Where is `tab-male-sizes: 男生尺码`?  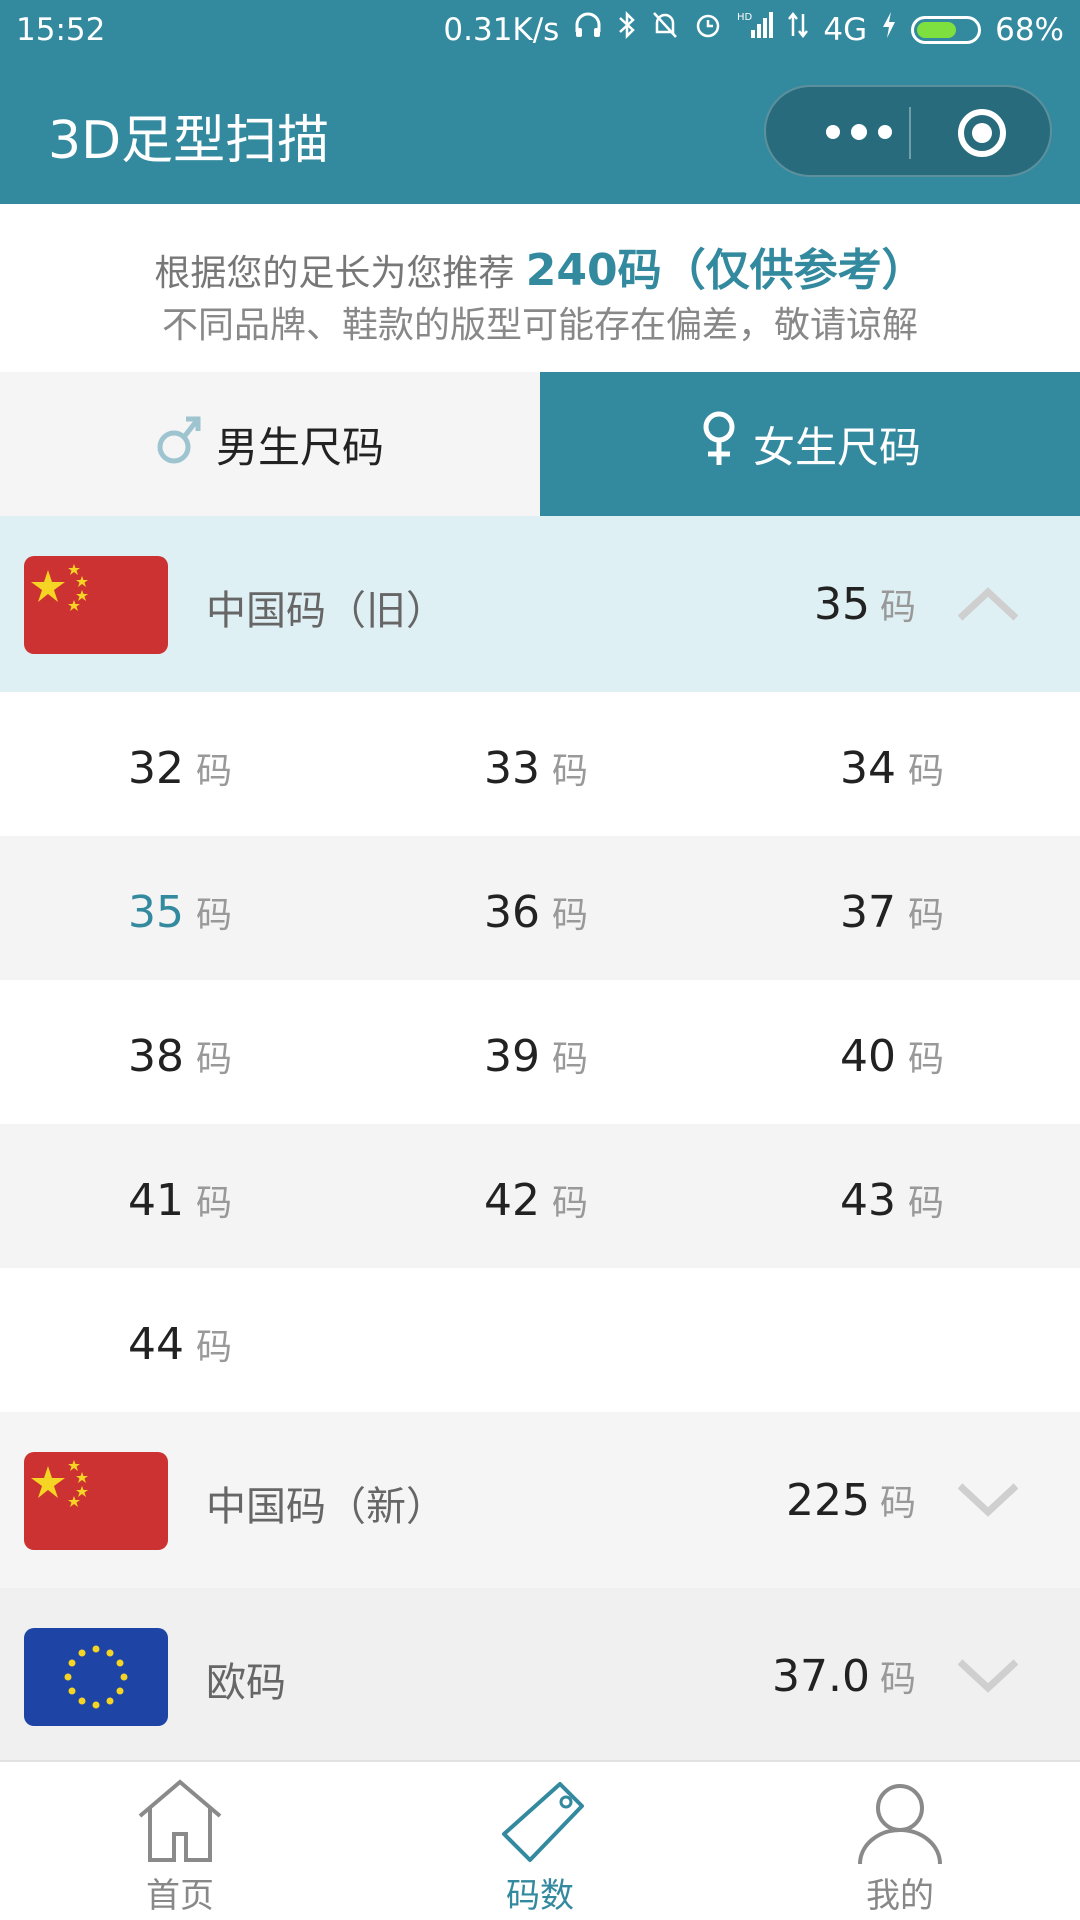 tab-male-sizes: 男生尺码 is located at coordinates (270, 444).